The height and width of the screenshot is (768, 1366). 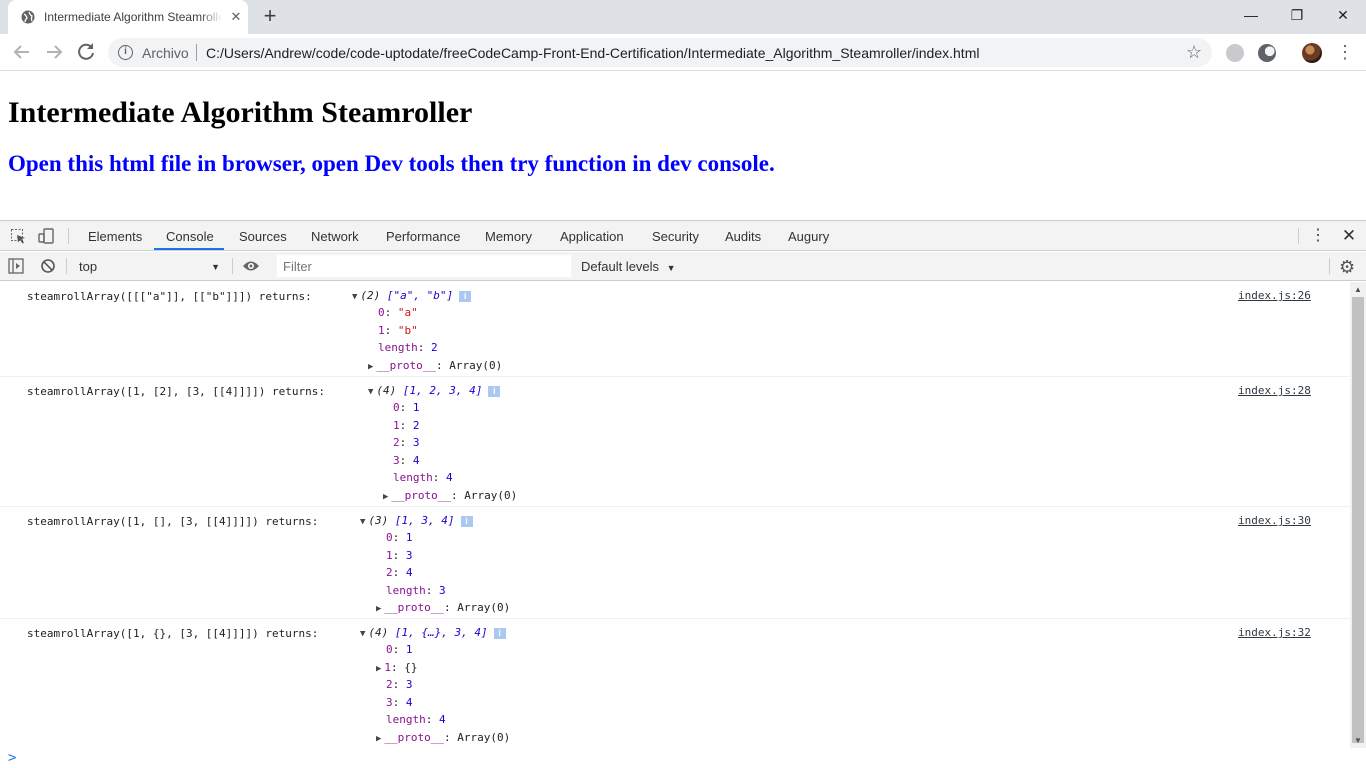 I want to click on array-summary: ▼ (2) ["a", "b"] i, so click(x=412, y=295).